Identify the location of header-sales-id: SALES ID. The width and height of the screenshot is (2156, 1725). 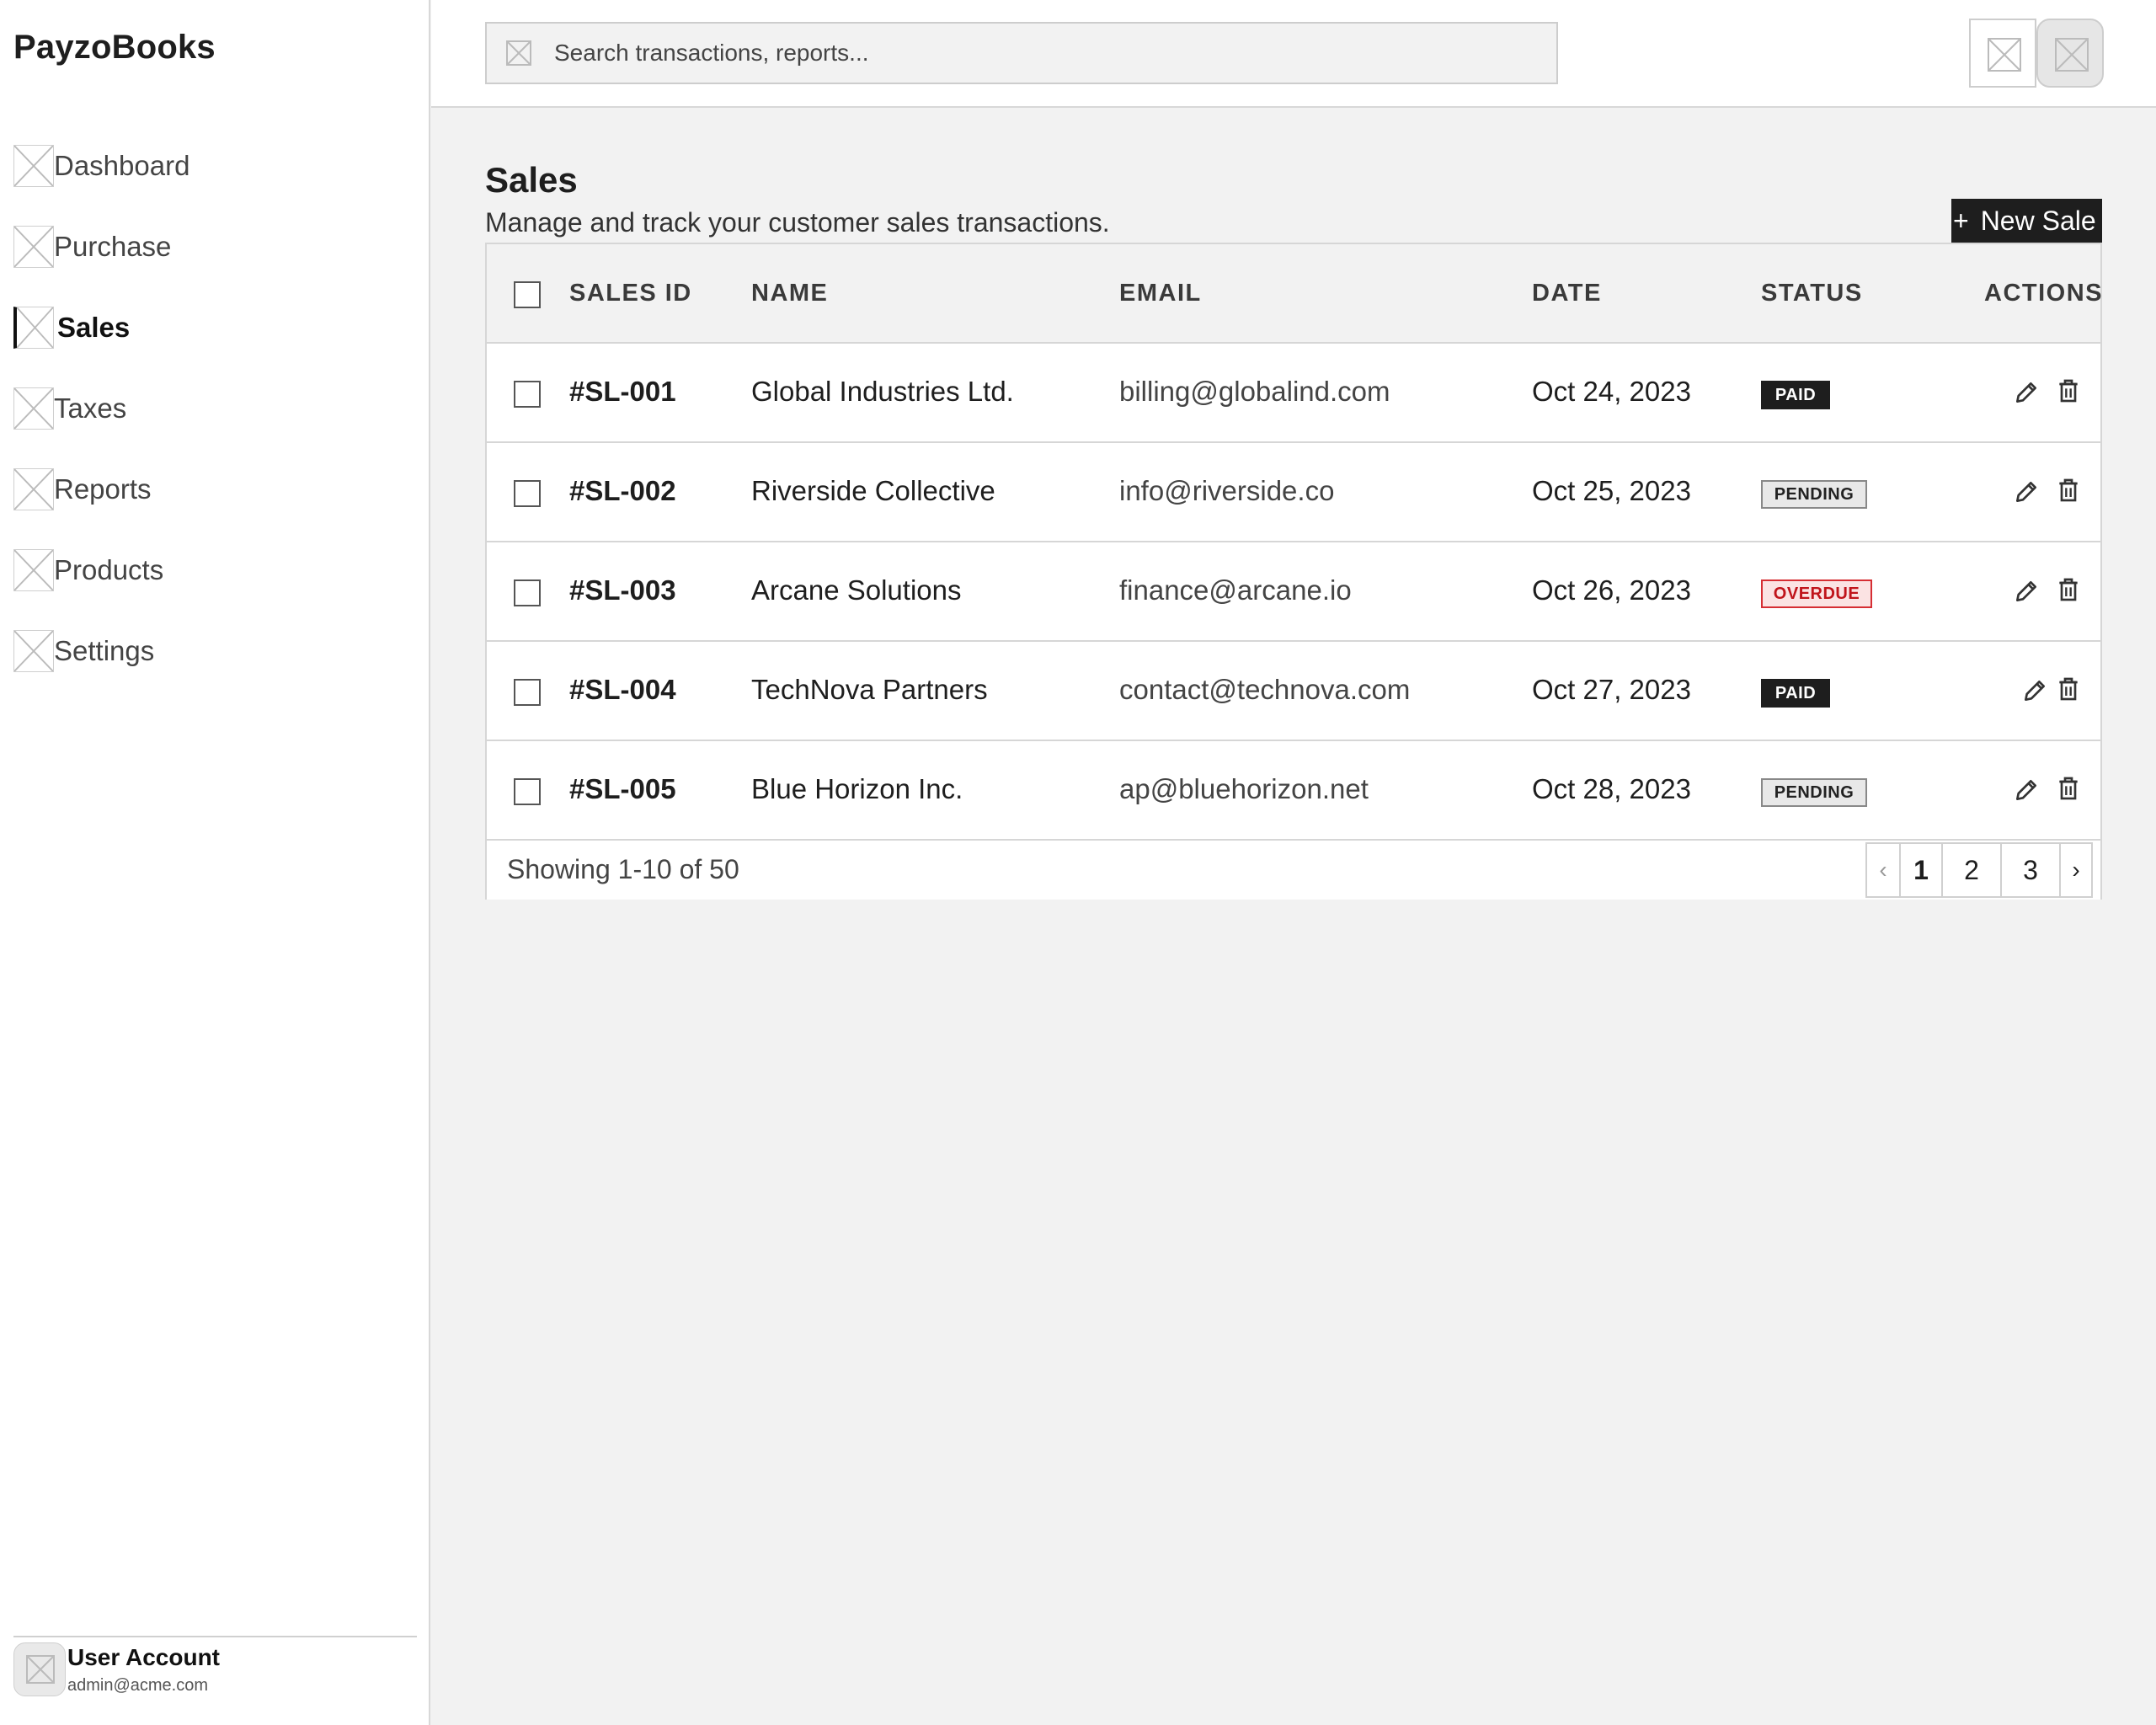
(630, 293).